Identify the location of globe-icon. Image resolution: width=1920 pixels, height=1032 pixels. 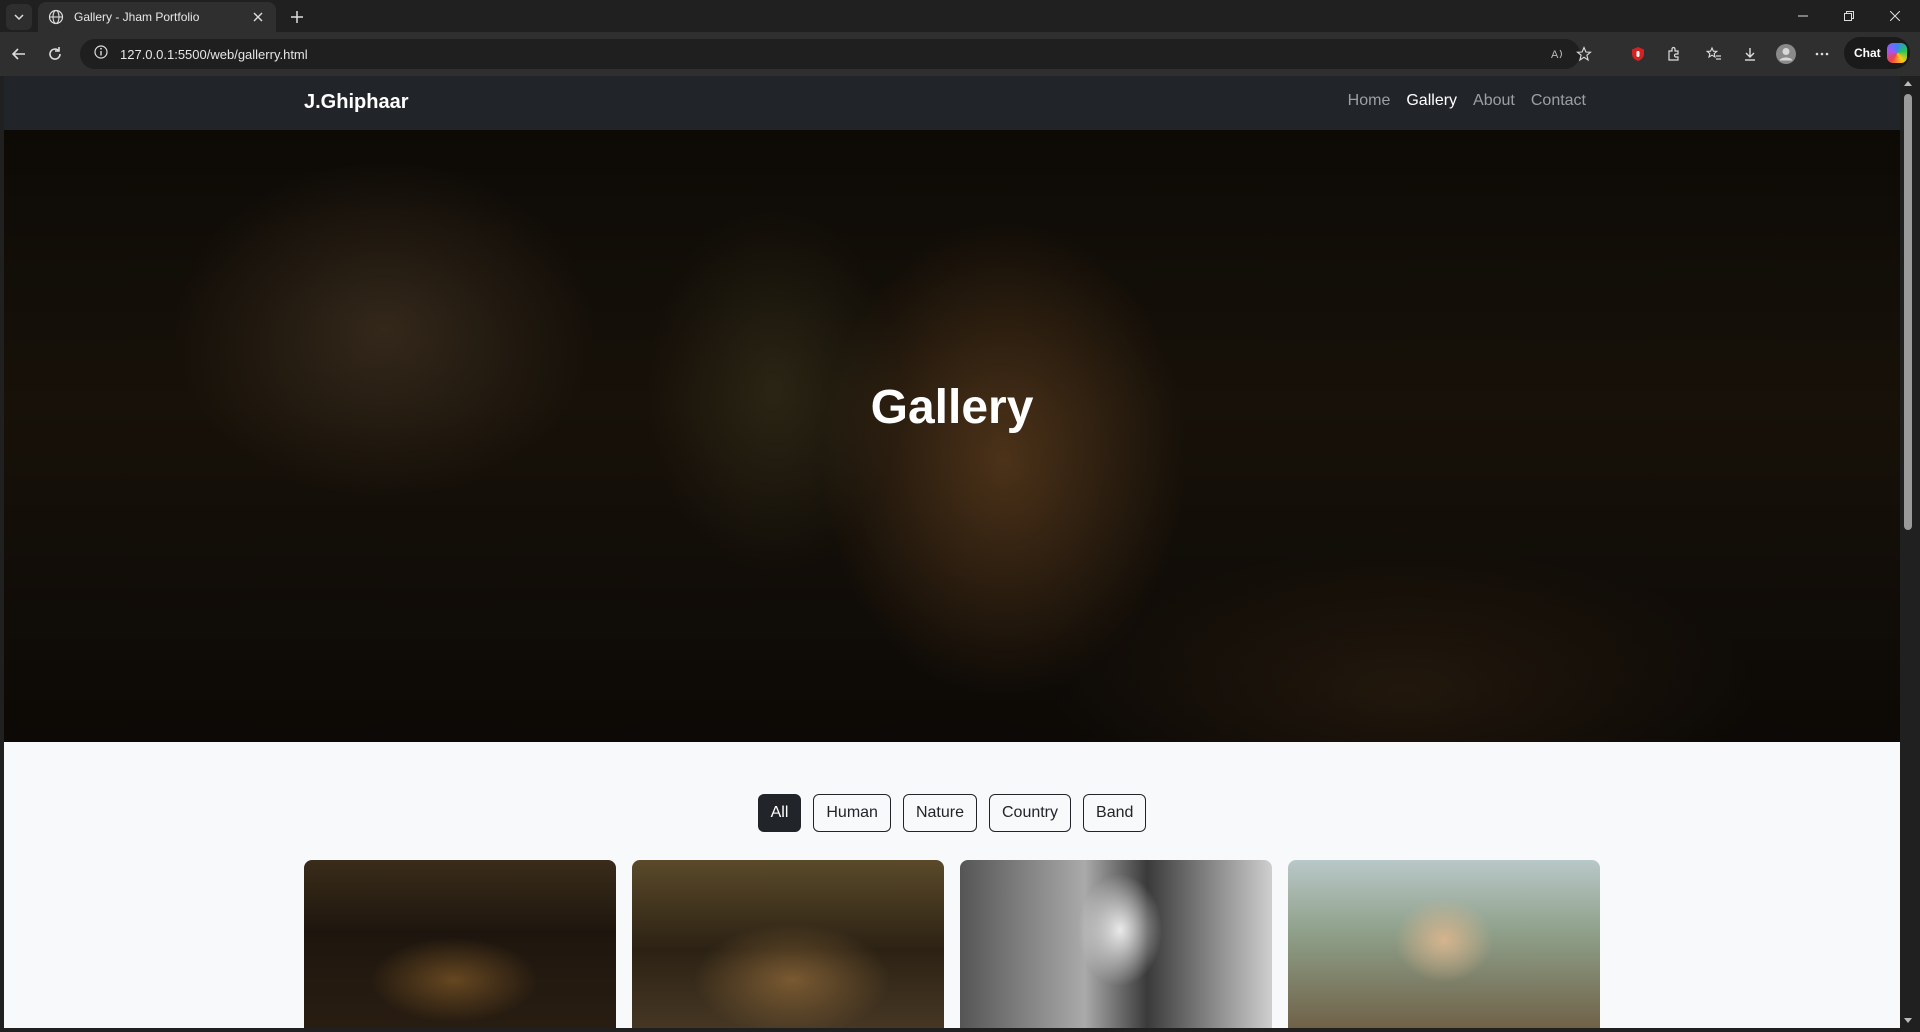
(56, 17).